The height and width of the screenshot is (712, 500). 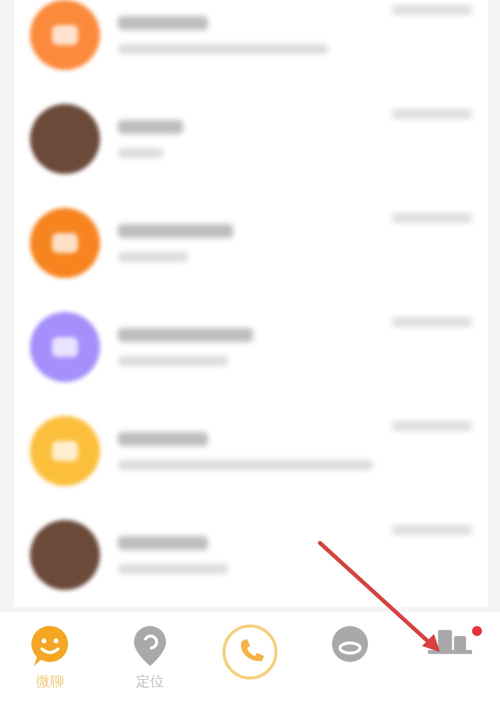 What do you see at coordinates (150, 127) in the screenshot?
I see `blurred-title` at bounding box center [150, 127].